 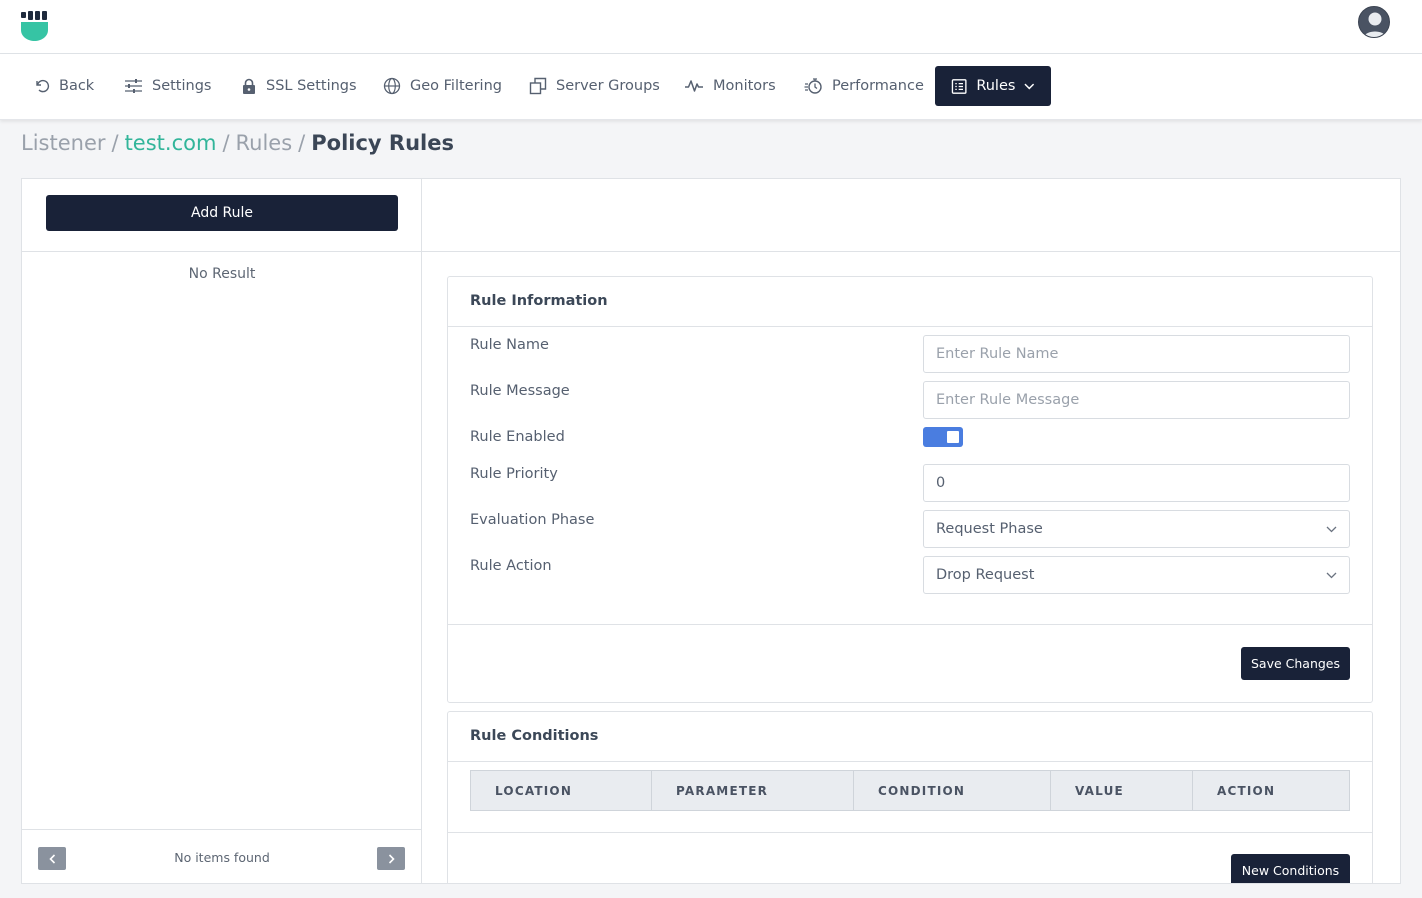 I want to click on top-bar, so click(x=711, y=27).